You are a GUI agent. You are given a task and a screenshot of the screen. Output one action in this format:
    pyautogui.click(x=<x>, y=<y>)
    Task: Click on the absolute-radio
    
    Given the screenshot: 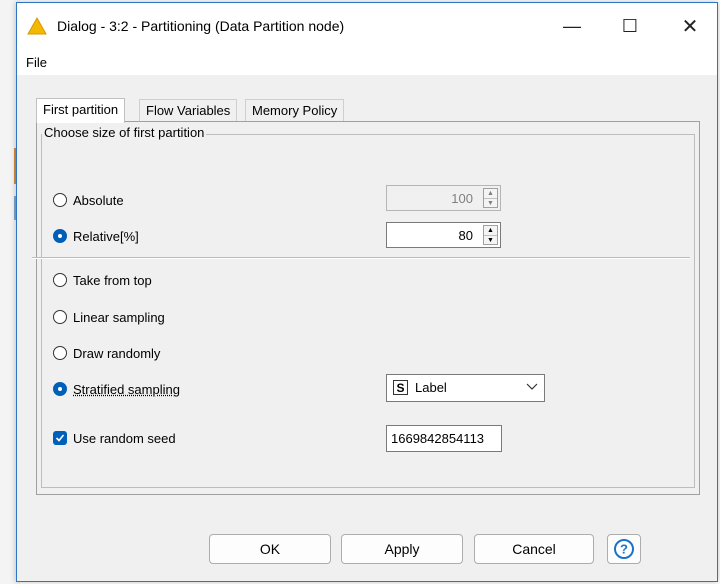 What is the action you would take?
    pyautogui.click(x=60, y=200)
    